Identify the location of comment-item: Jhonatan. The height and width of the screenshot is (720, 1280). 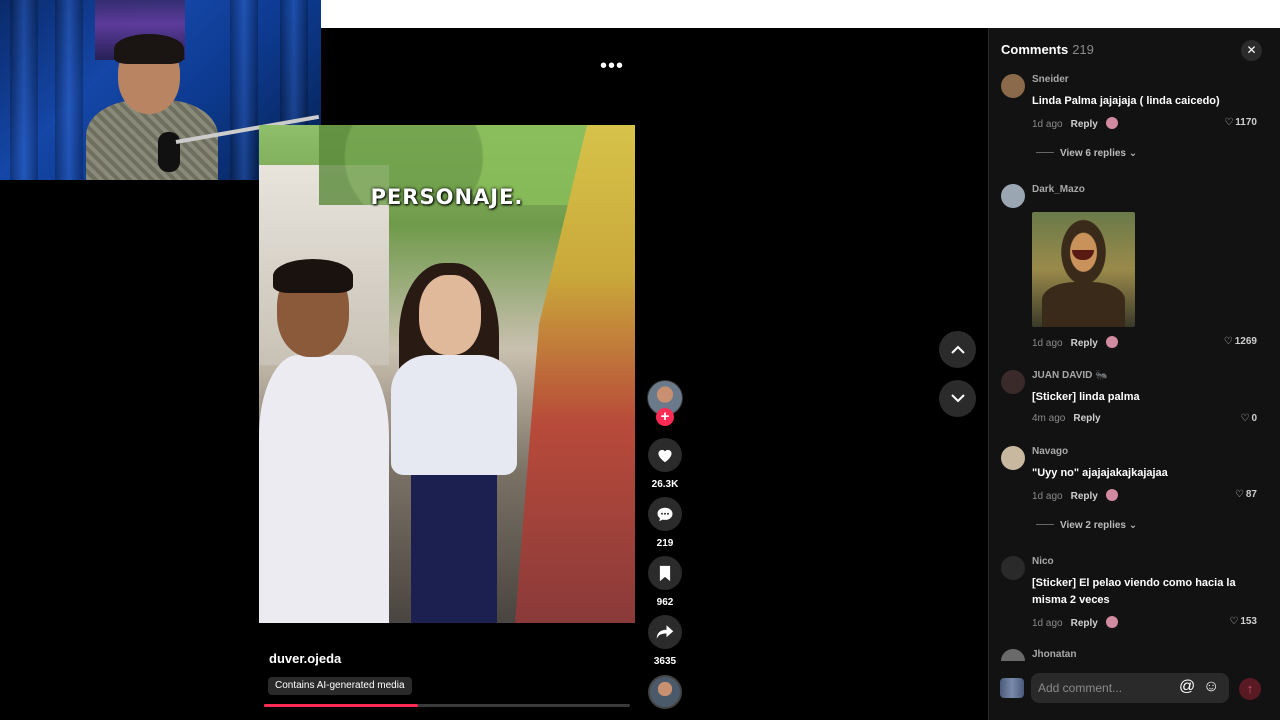
(1134, 655).